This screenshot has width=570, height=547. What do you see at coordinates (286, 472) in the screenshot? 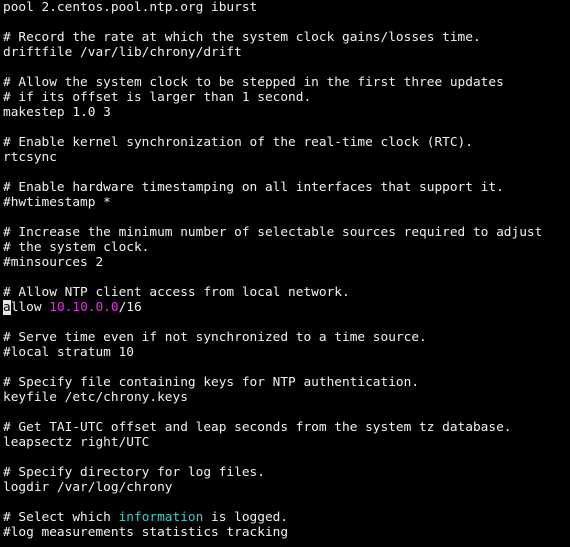
I see `terminal-line: # Specify directory for log files.` at bounding box center [286, 472].